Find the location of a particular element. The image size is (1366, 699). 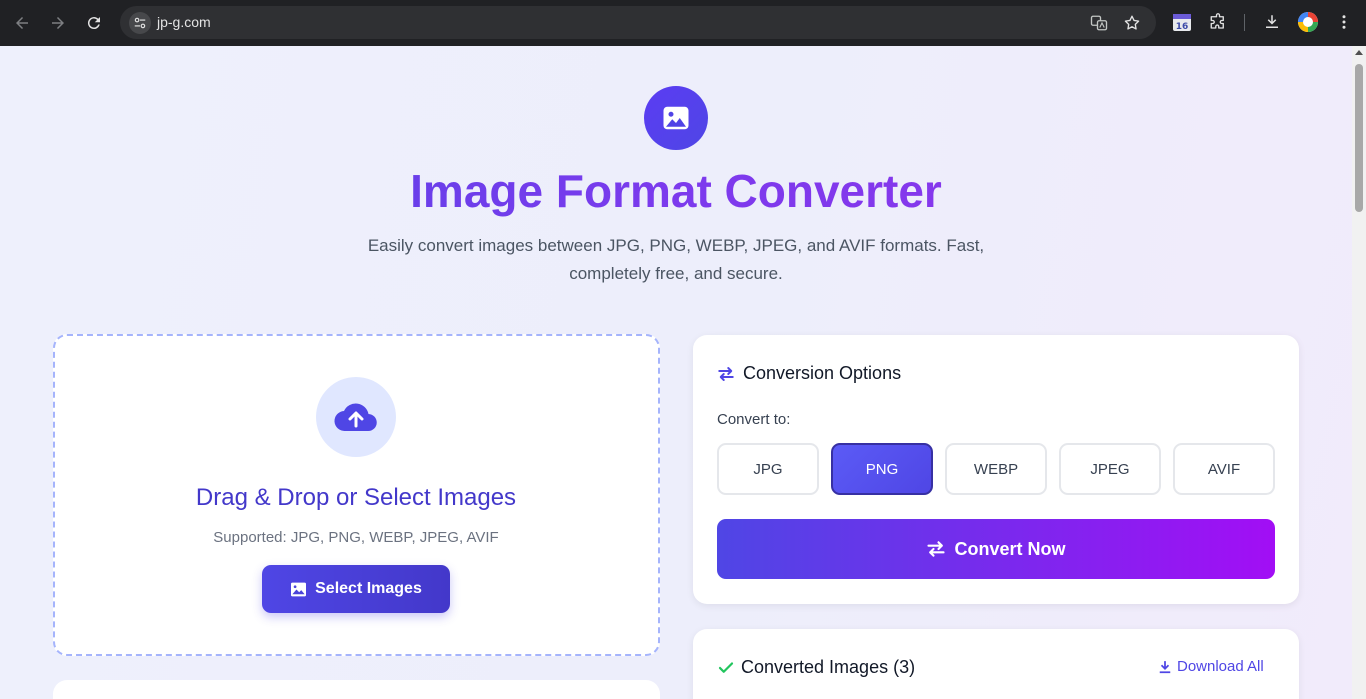

browser-menu-icon is located at coordinates (1344, 22).